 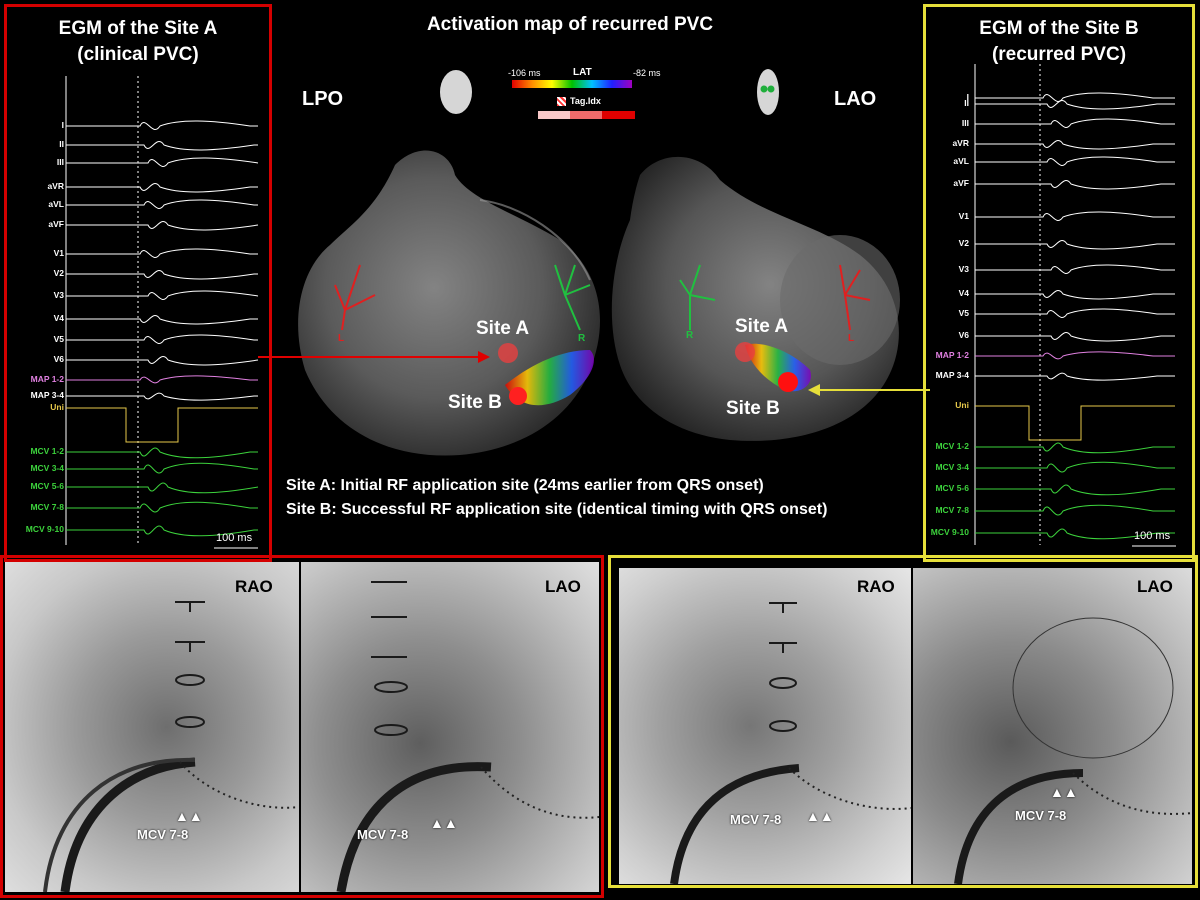 I want to click on site-a-label-lao: Site A, so click(x=762, y=326).